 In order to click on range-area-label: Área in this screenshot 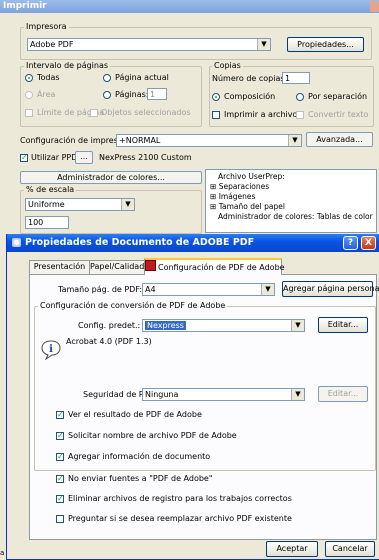, I will do `click(46, 94)`.